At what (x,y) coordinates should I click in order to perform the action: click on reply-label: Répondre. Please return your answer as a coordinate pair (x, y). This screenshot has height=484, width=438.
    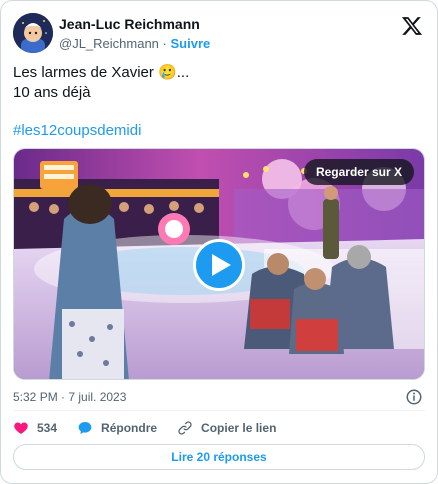
    Looking at the image, I should click on (129, 428).